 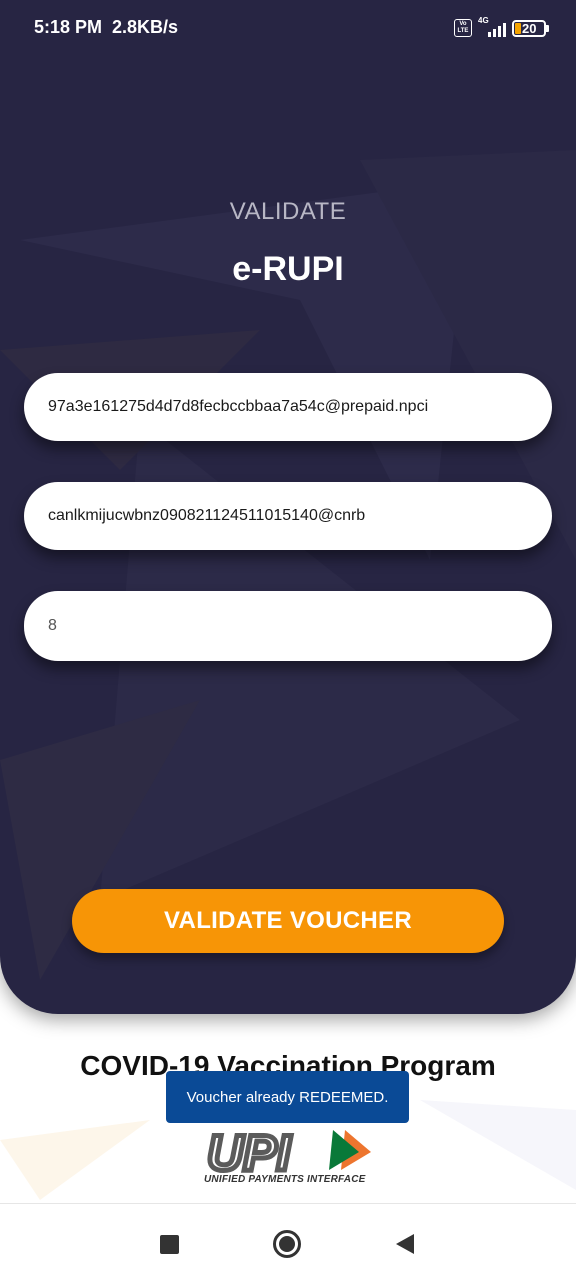 I want to click on battery-level: 20, so click(x=529, y=28).